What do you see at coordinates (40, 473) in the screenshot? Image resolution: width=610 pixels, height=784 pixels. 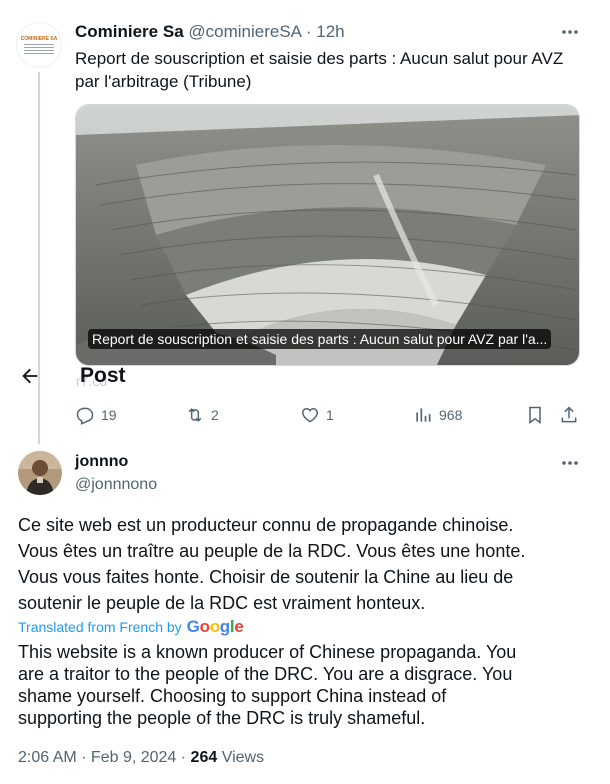 I see `jonnno-avatar` at bounding box center [40, 473].